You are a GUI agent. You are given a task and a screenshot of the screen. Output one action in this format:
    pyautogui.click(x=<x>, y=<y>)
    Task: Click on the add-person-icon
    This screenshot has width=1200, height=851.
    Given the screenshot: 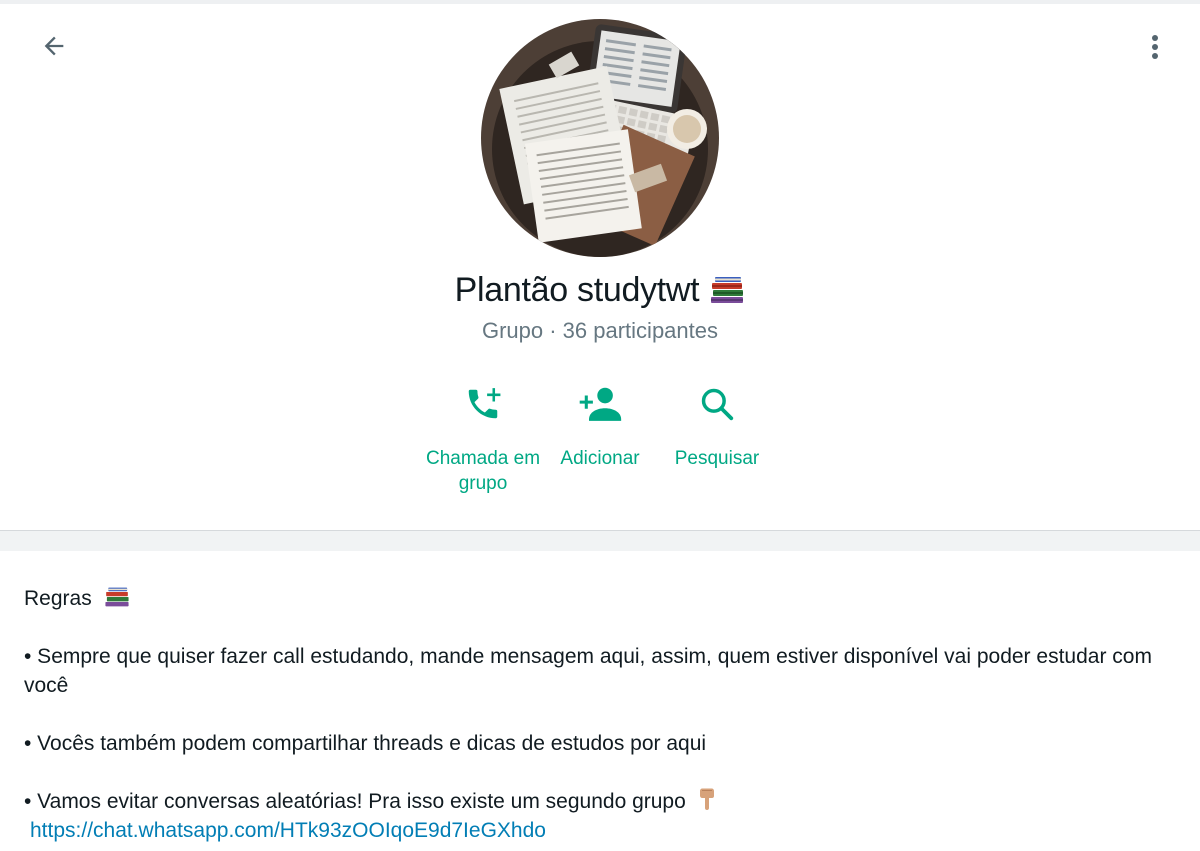 What is the action you would take?
    pyautogui.click(x=600, y=404)
    